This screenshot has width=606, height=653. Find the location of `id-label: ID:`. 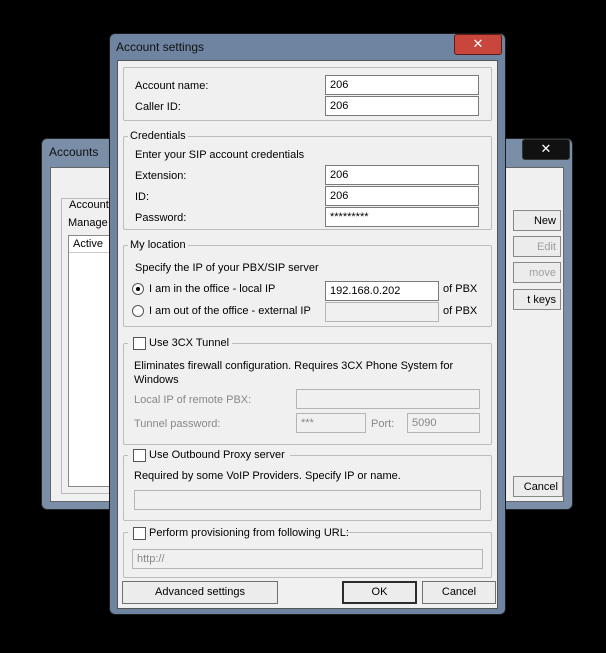

id-label: ID: is located at coordinates (142, 197).